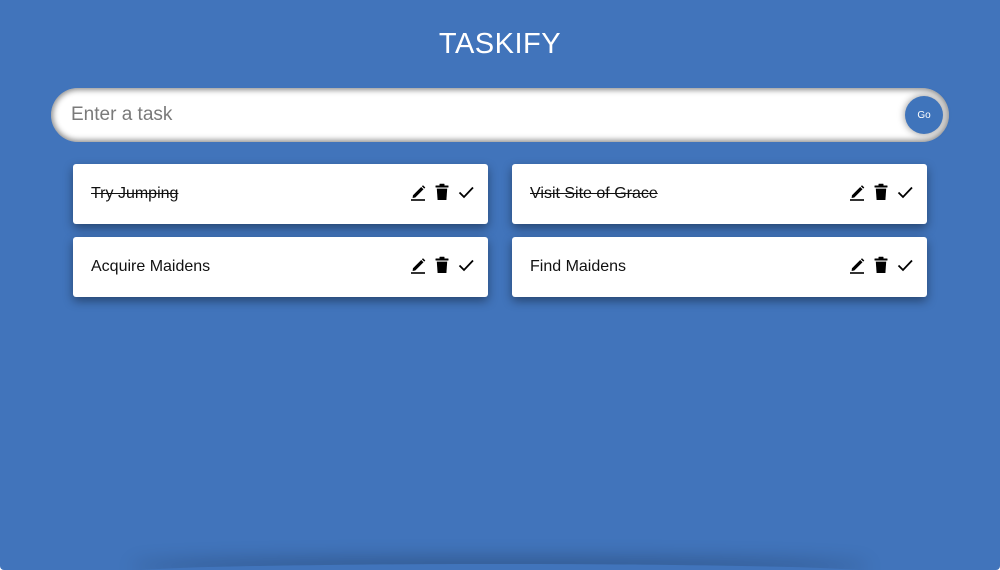 The width and height of the screenshot is (1000, 570). Describe the element at coordinates (500, 44) in the screenshot. I see `app-title: TASKIFY` at that location.